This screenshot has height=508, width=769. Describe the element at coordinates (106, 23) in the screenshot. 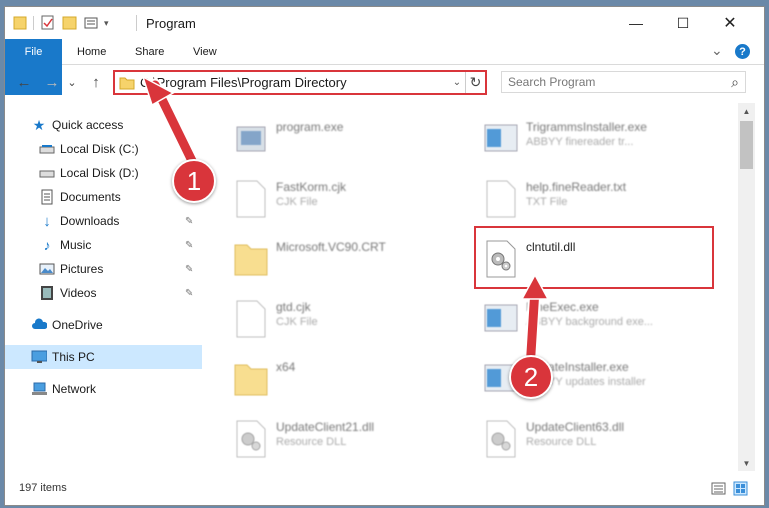

I see `qa-dropdown-icon: ▾` at that location.